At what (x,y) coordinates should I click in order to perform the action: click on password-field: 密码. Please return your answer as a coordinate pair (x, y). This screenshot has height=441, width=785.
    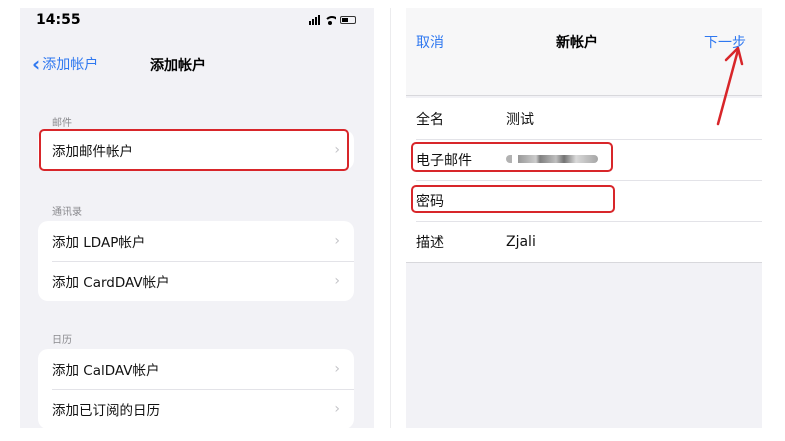
    Looking at the image, I should click on (584, 200).